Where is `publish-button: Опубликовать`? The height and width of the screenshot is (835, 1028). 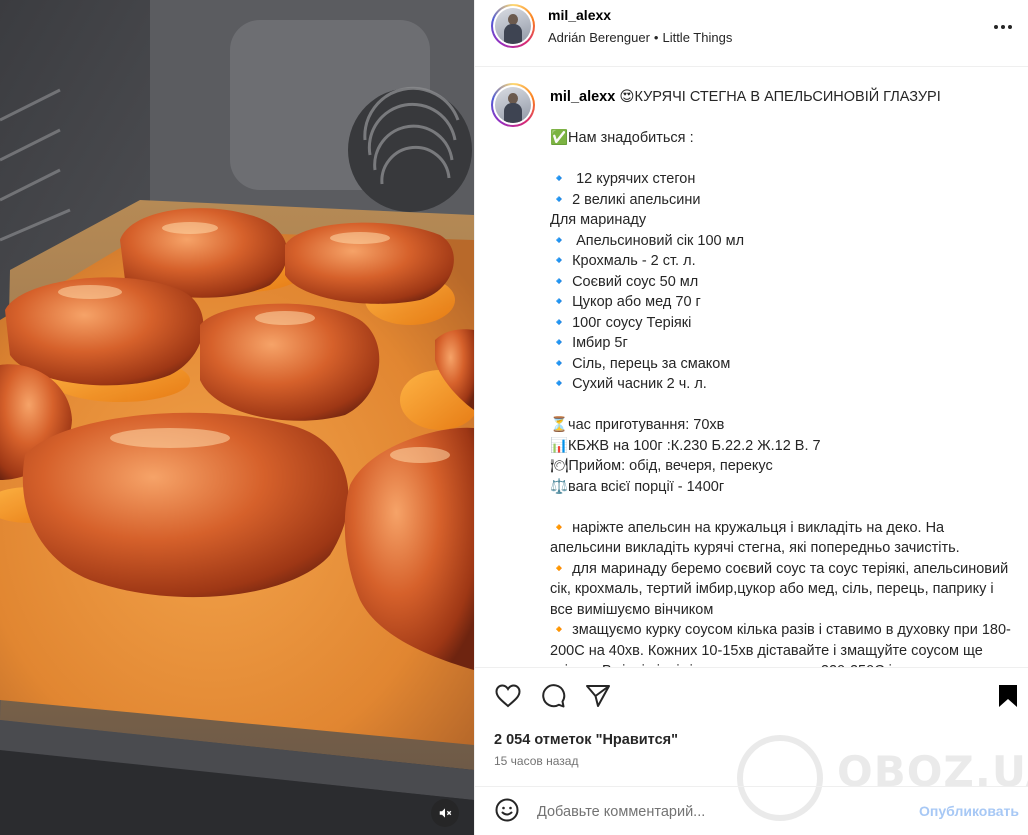 publish-button: Опубликовать is located at coordinates (969, 811).